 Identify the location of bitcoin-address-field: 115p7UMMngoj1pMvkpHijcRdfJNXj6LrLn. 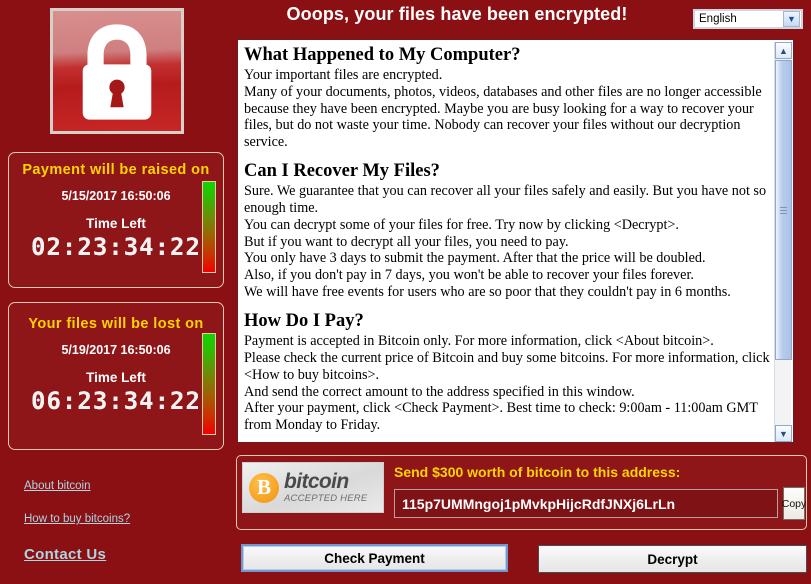
(586, 503).